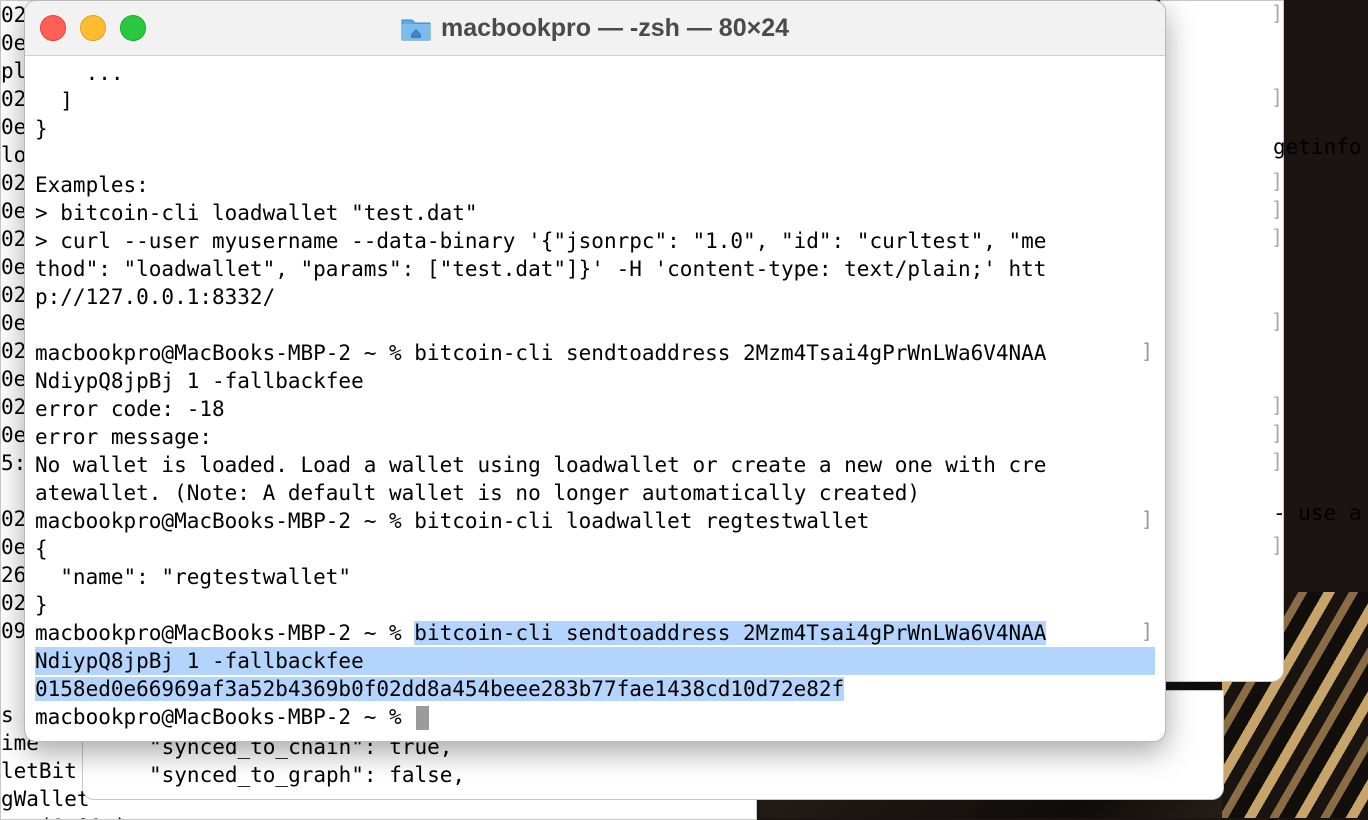  I want to click on window-title: macbookpro — -zsh — 80×24, so click(615, 27).